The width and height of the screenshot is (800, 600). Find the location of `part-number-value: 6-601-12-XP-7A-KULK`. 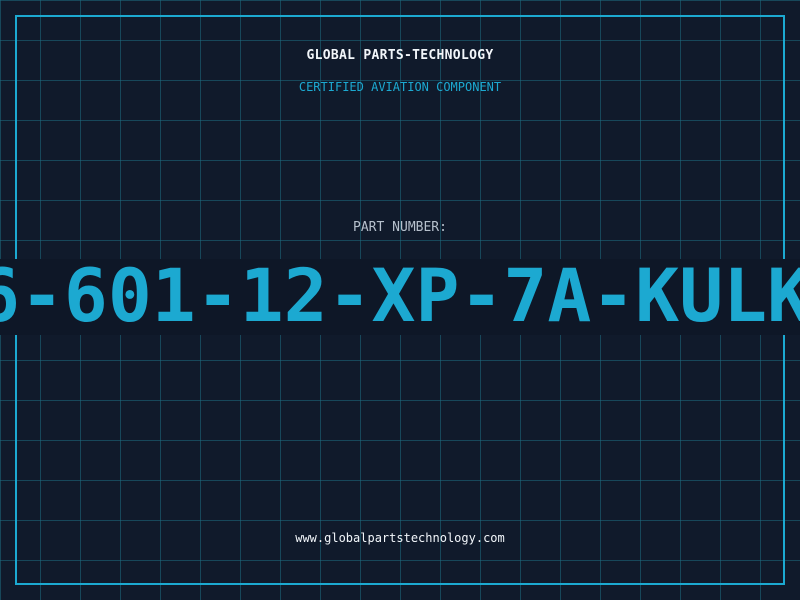

part-number-value: 6-601-12-XP-7A-KULK is located at coordinates (400, 297).